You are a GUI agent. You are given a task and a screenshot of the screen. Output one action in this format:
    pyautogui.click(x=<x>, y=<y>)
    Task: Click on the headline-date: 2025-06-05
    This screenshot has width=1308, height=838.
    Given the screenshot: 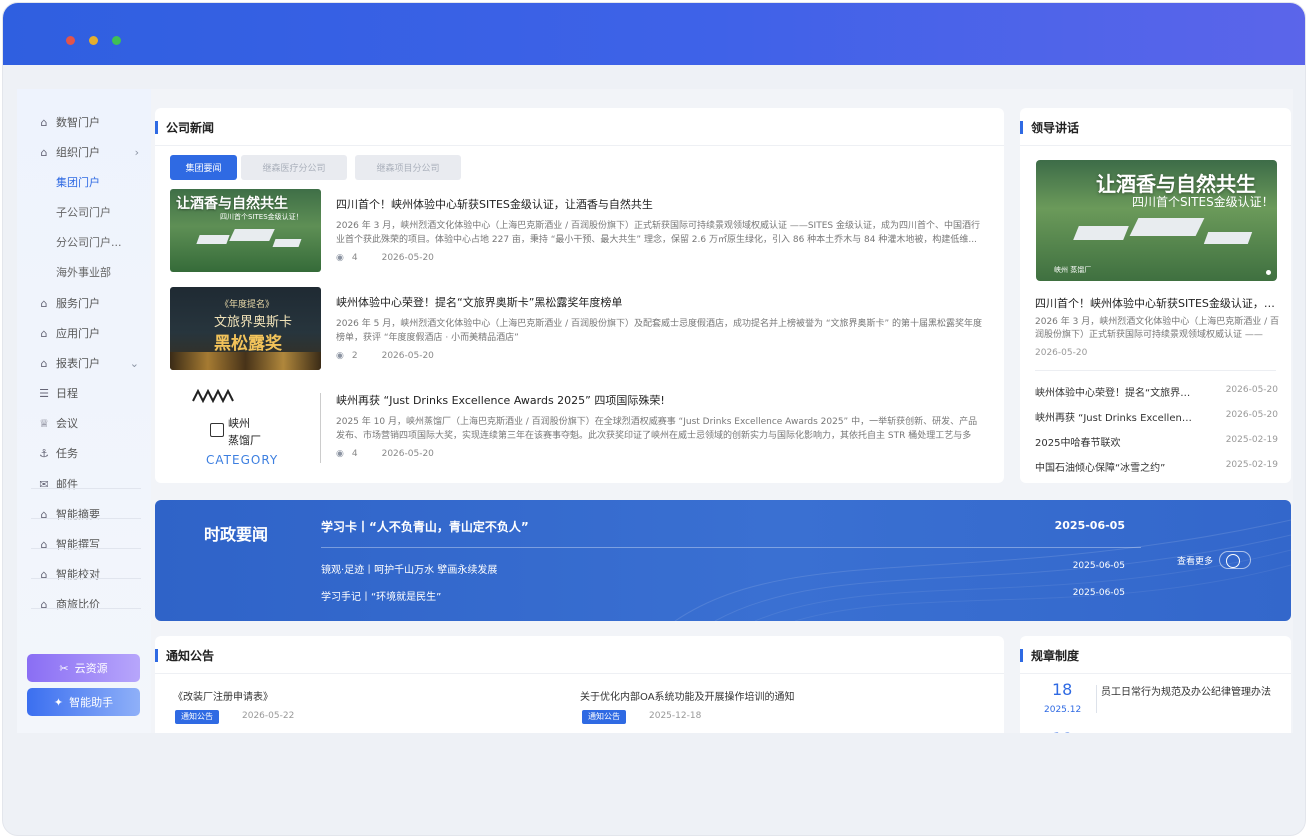 What is the action you would take?
    pyautogui.click(x=1089, y=525)
    